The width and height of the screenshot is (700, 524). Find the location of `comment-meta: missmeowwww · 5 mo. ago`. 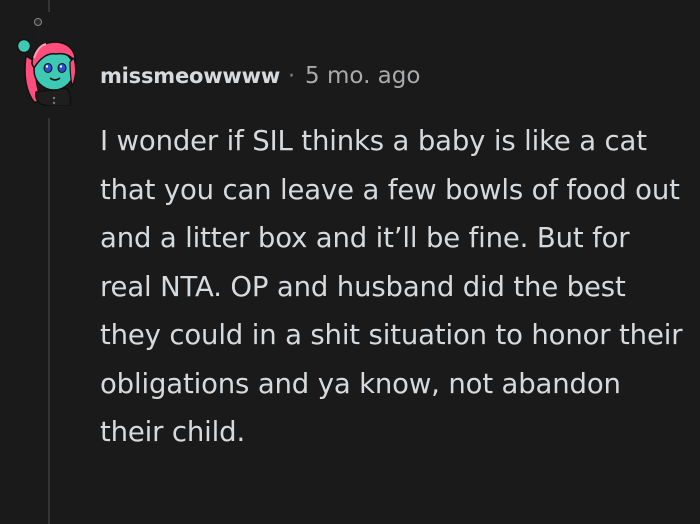

comment-meta: missmeowwww · 5 mo. ago is located at coordinates (260, 76).